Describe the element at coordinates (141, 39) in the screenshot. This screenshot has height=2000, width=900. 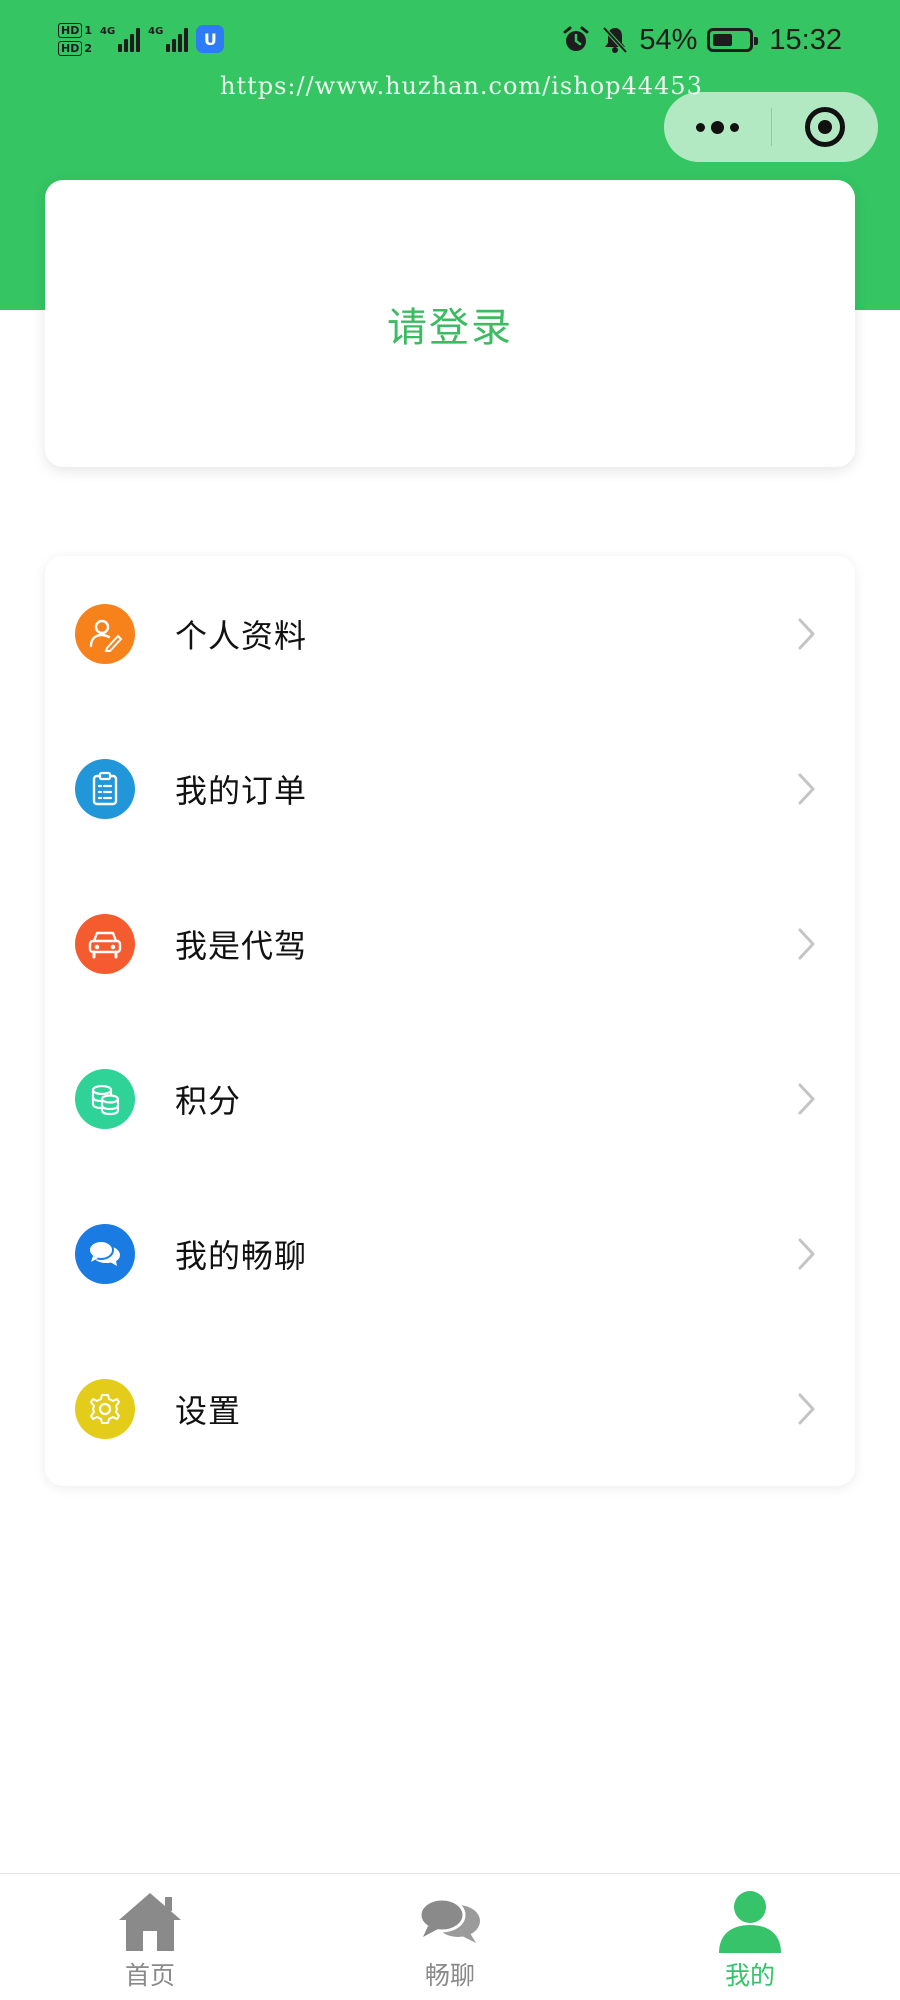
I see `status-bar-left: HD 1 HD 2 4G 4G U` at that location.